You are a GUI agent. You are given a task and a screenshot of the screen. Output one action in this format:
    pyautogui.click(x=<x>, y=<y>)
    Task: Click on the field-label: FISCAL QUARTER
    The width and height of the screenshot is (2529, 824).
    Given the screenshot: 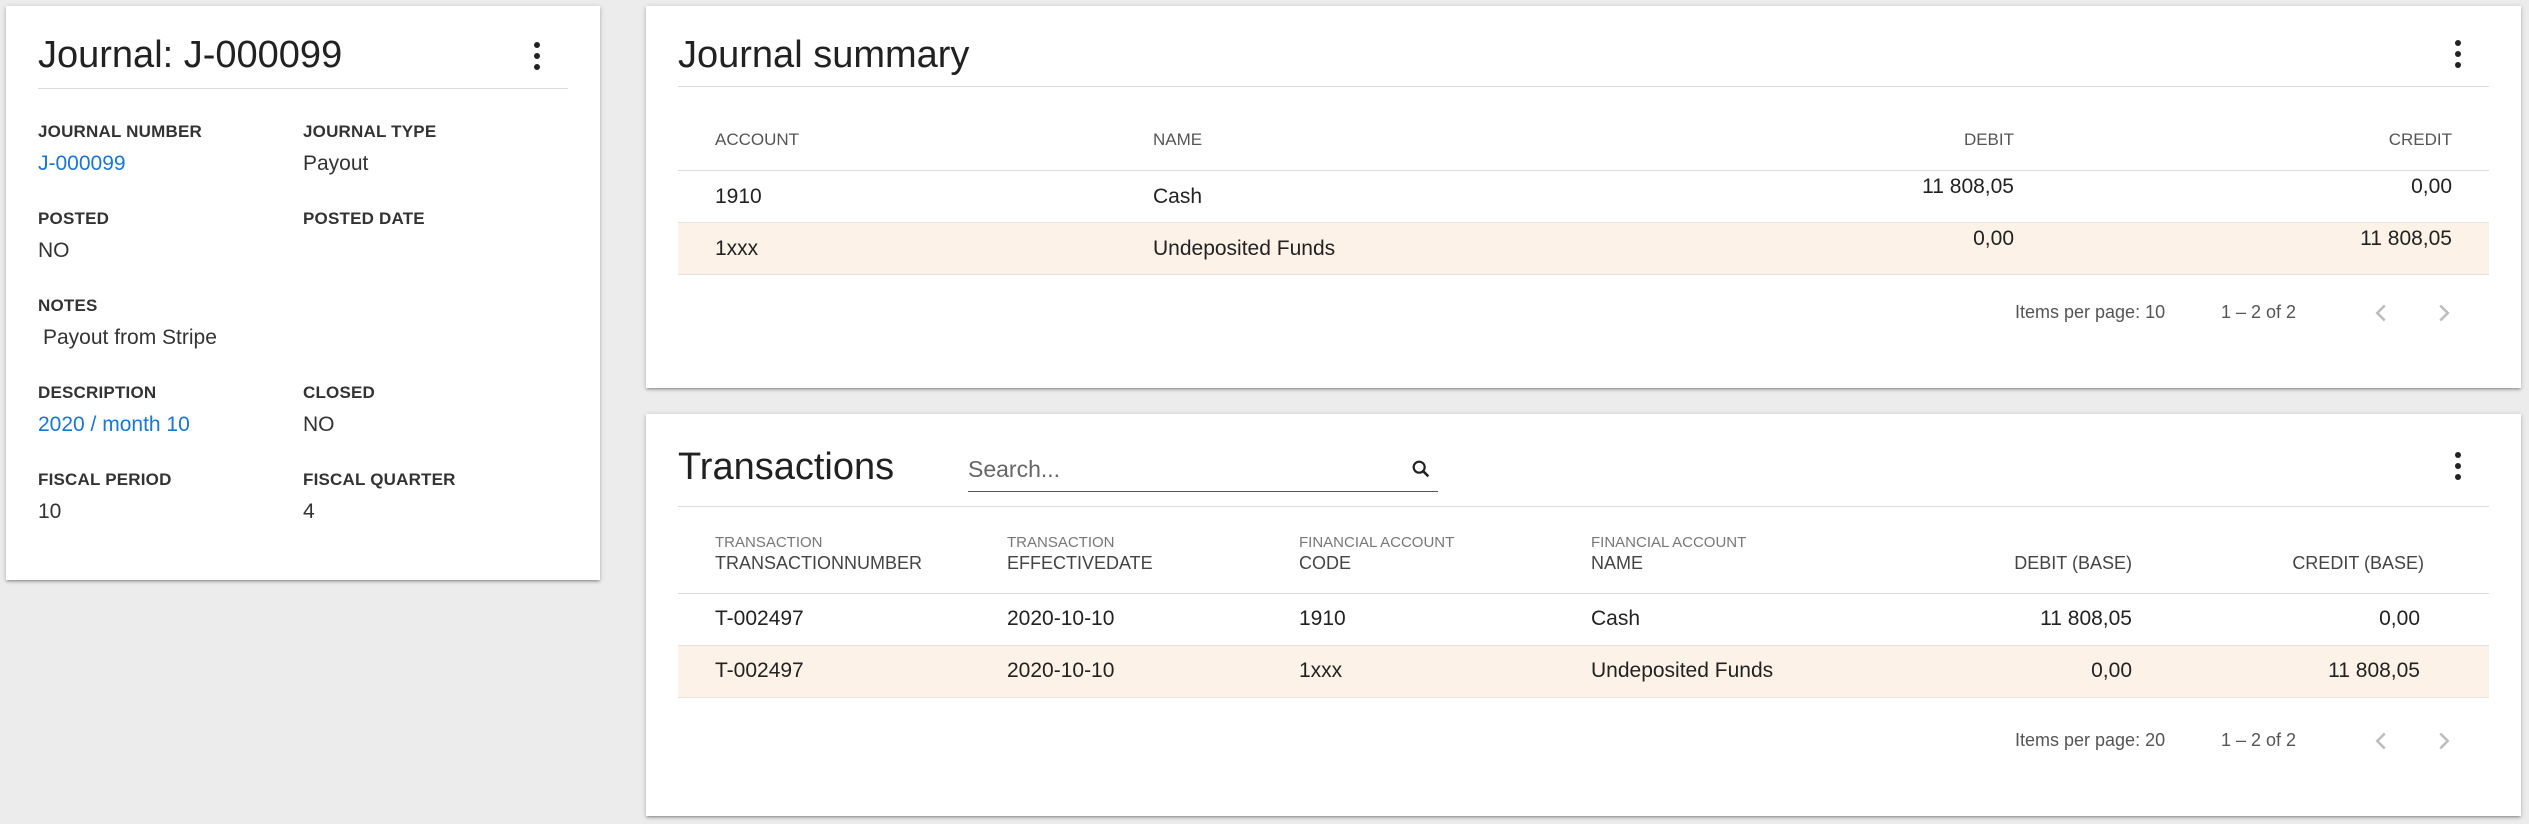 What is the action you would take?
    pyautogui.click(x=379, y=479)
    